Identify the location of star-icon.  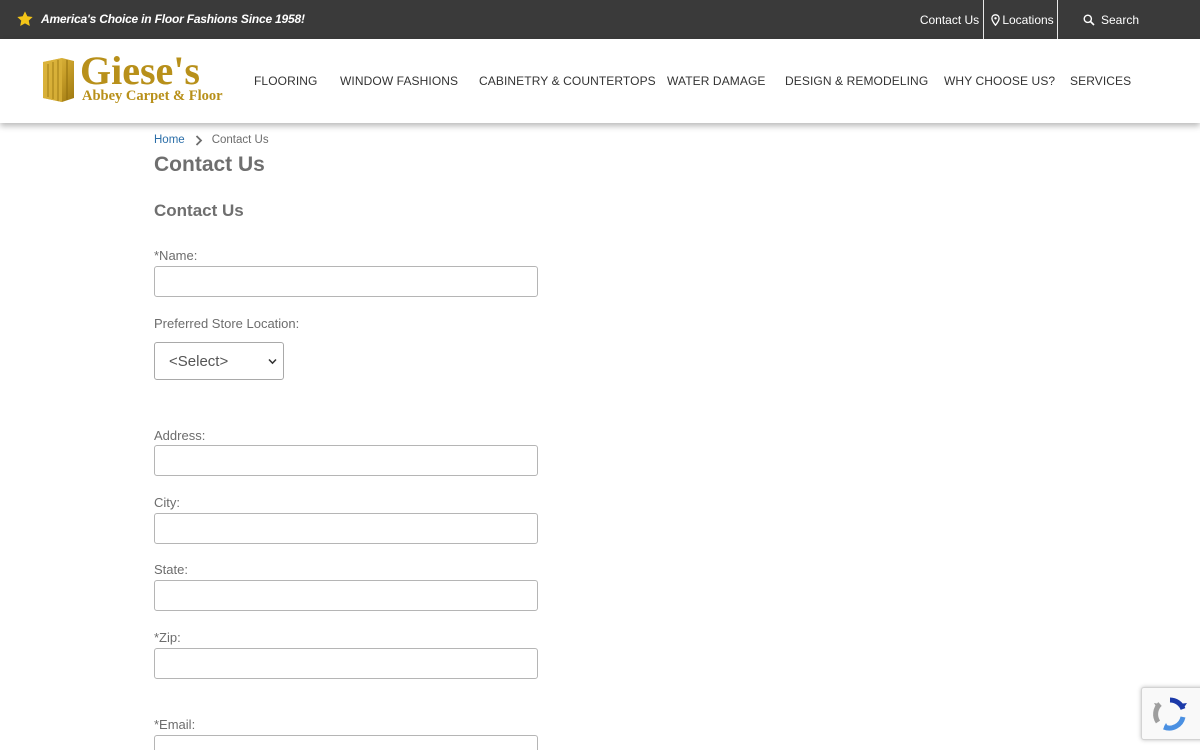
(25, 18).